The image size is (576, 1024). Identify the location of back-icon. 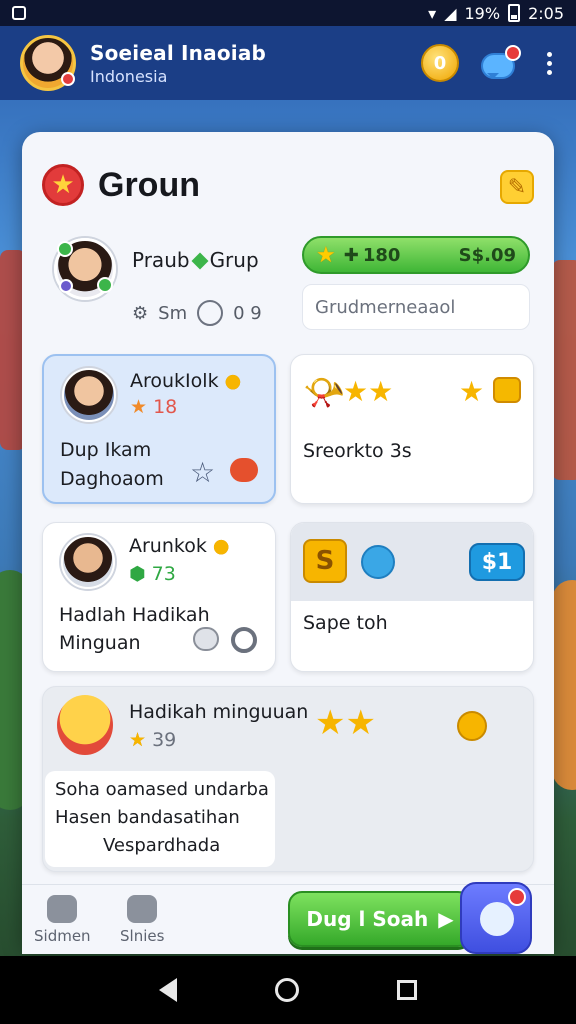
(168, 990).